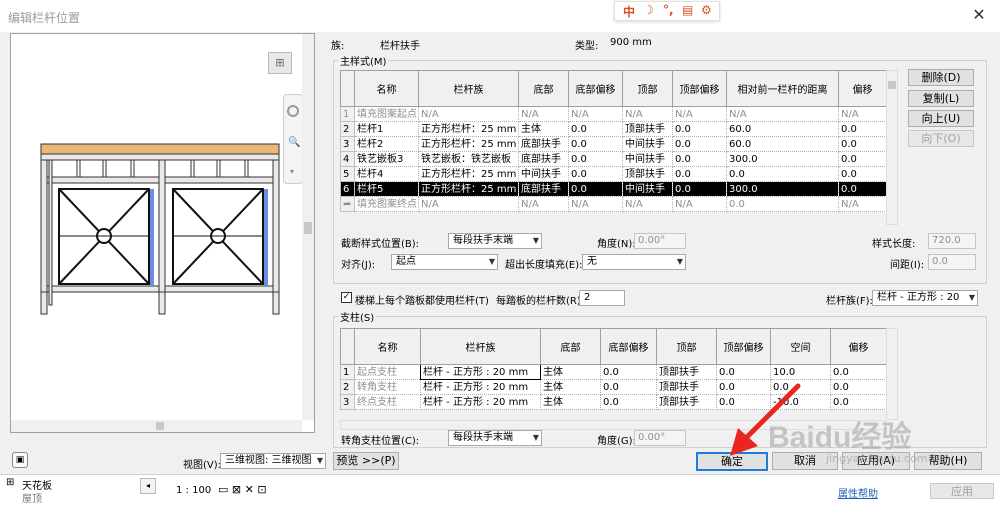  I want to click on ime-chinese-icon: 中, so click(629, 11).